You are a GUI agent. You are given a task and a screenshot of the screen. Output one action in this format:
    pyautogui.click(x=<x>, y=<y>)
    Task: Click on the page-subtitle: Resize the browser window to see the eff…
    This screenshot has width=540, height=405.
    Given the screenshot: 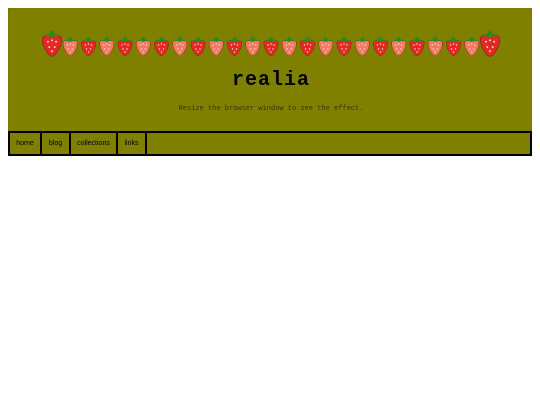 What is the action you would take?
    pyautogui.click(x=271, y=109)
    